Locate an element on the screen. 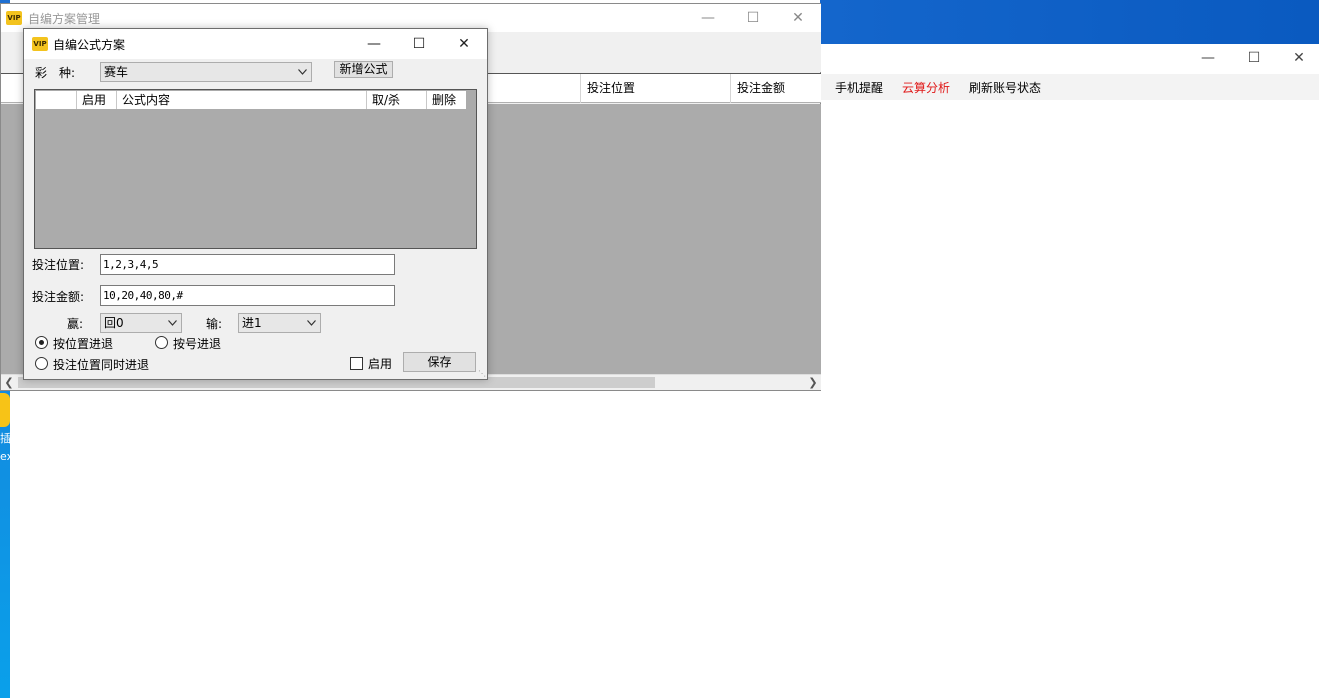  main-menubar: 手机提醒 云算分析 刷新账号状态 is located at coordinates (1069, 87).